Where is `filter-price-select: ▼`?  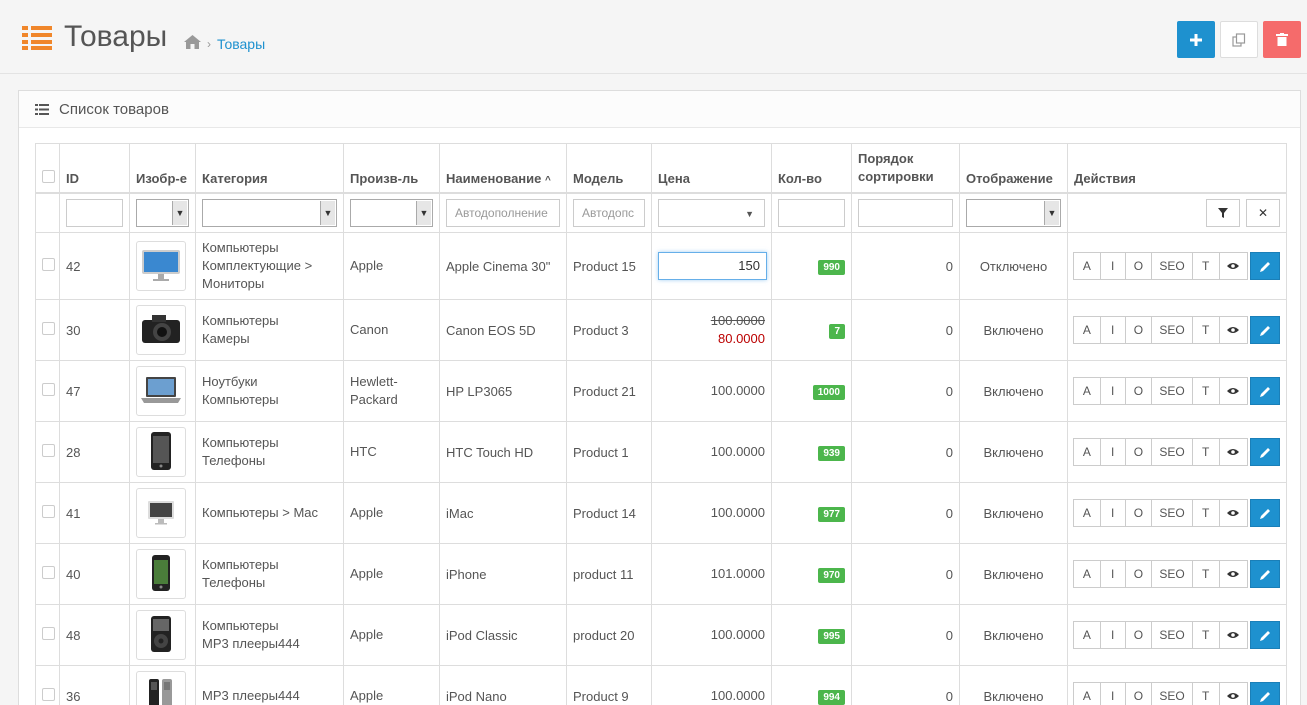
filter-price-select: ▼ is located at coordinates (711, 212).